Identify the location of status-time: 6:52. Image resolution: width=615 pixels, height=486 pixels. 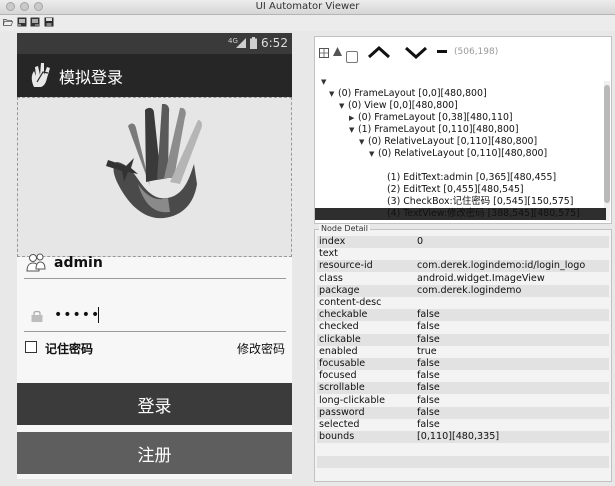
(274, 43).